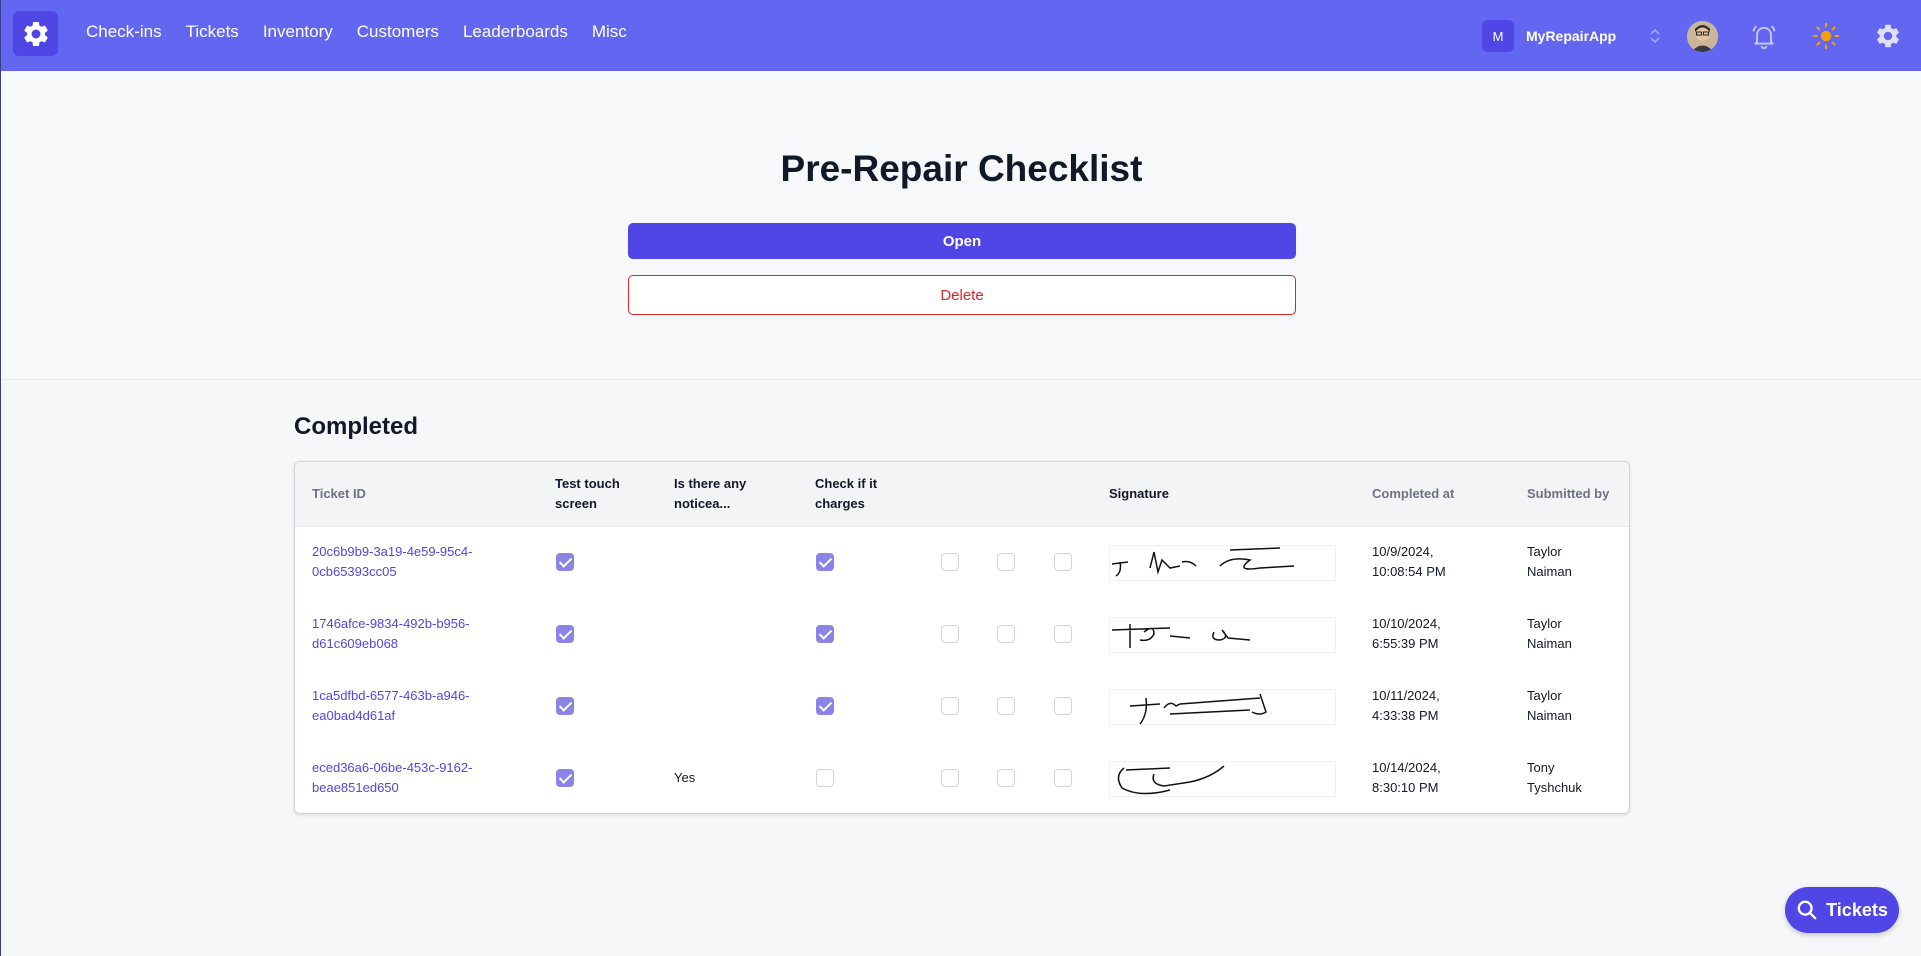  Describe the element at coordinates (1571, 36) in the screenshot. I see `org-name: MyRepairApp` at that location.